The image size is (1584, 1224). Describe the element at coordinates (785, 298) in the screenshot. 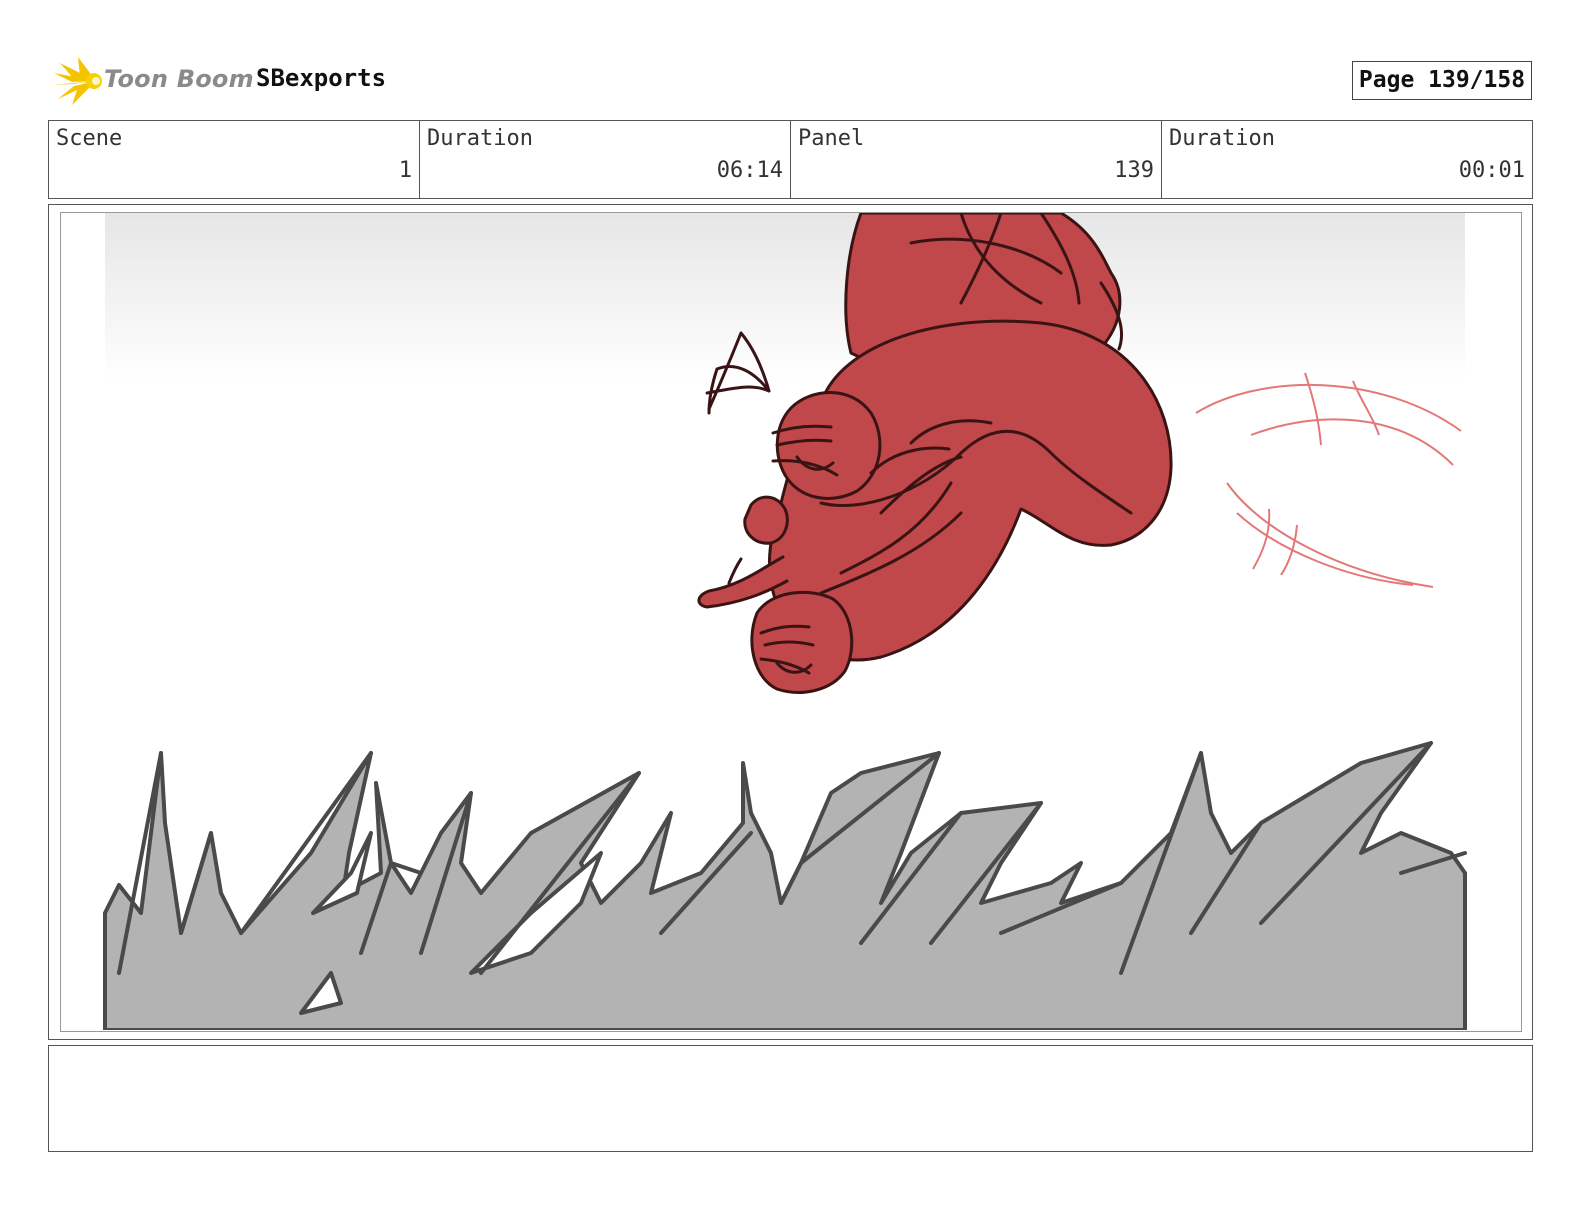

I see `sky-background` at that location.